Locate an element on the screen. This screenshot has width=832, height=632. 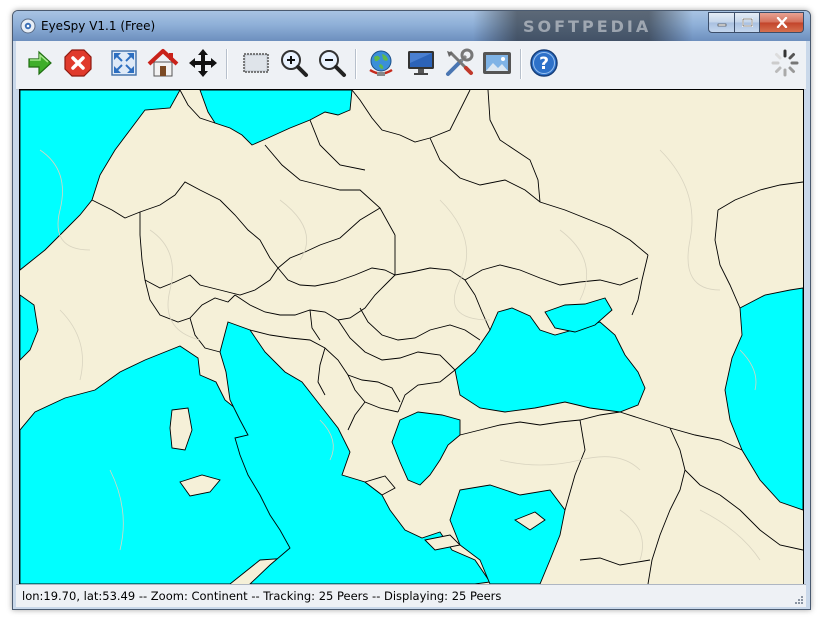
close-icon is located at coordinates (781, 22).